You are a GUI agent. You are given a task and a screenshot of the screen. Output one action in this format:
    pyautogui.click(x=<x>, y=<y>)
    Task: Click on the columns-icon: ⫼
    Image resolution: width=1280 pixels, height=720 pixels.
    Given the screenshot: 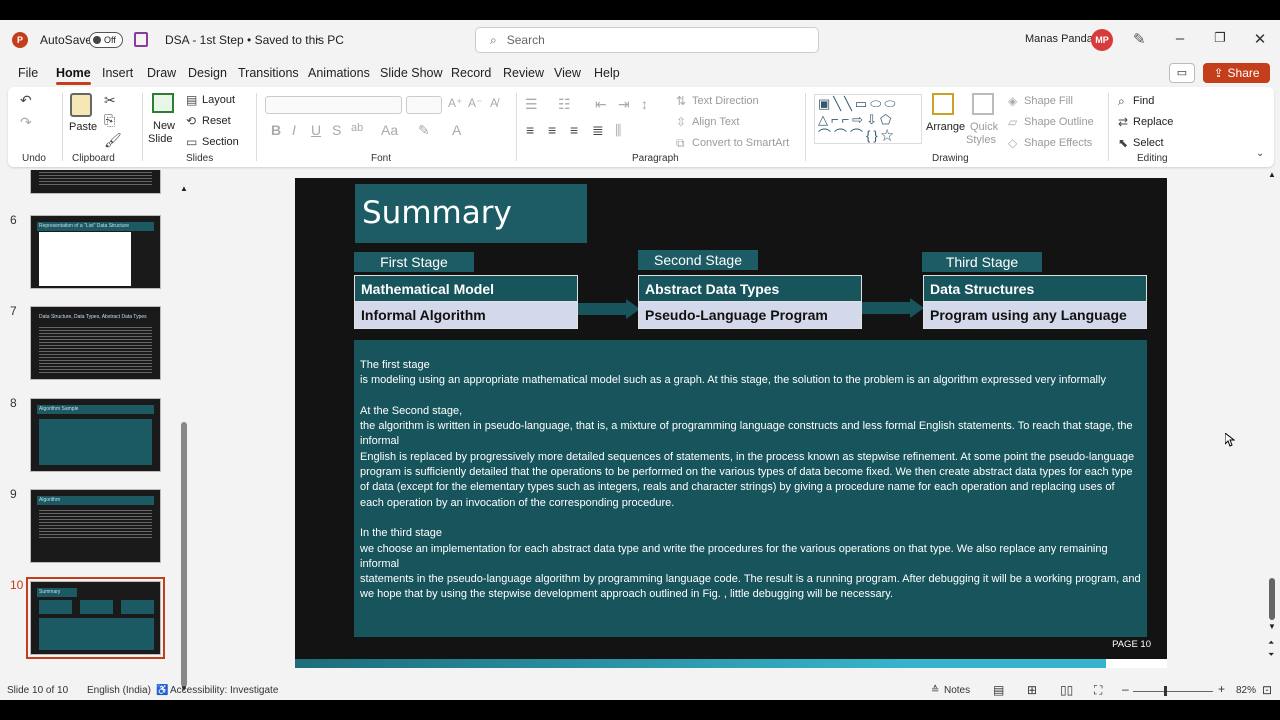 What is the action you would take?
    pyautogui.click(x=618, y=130)
    